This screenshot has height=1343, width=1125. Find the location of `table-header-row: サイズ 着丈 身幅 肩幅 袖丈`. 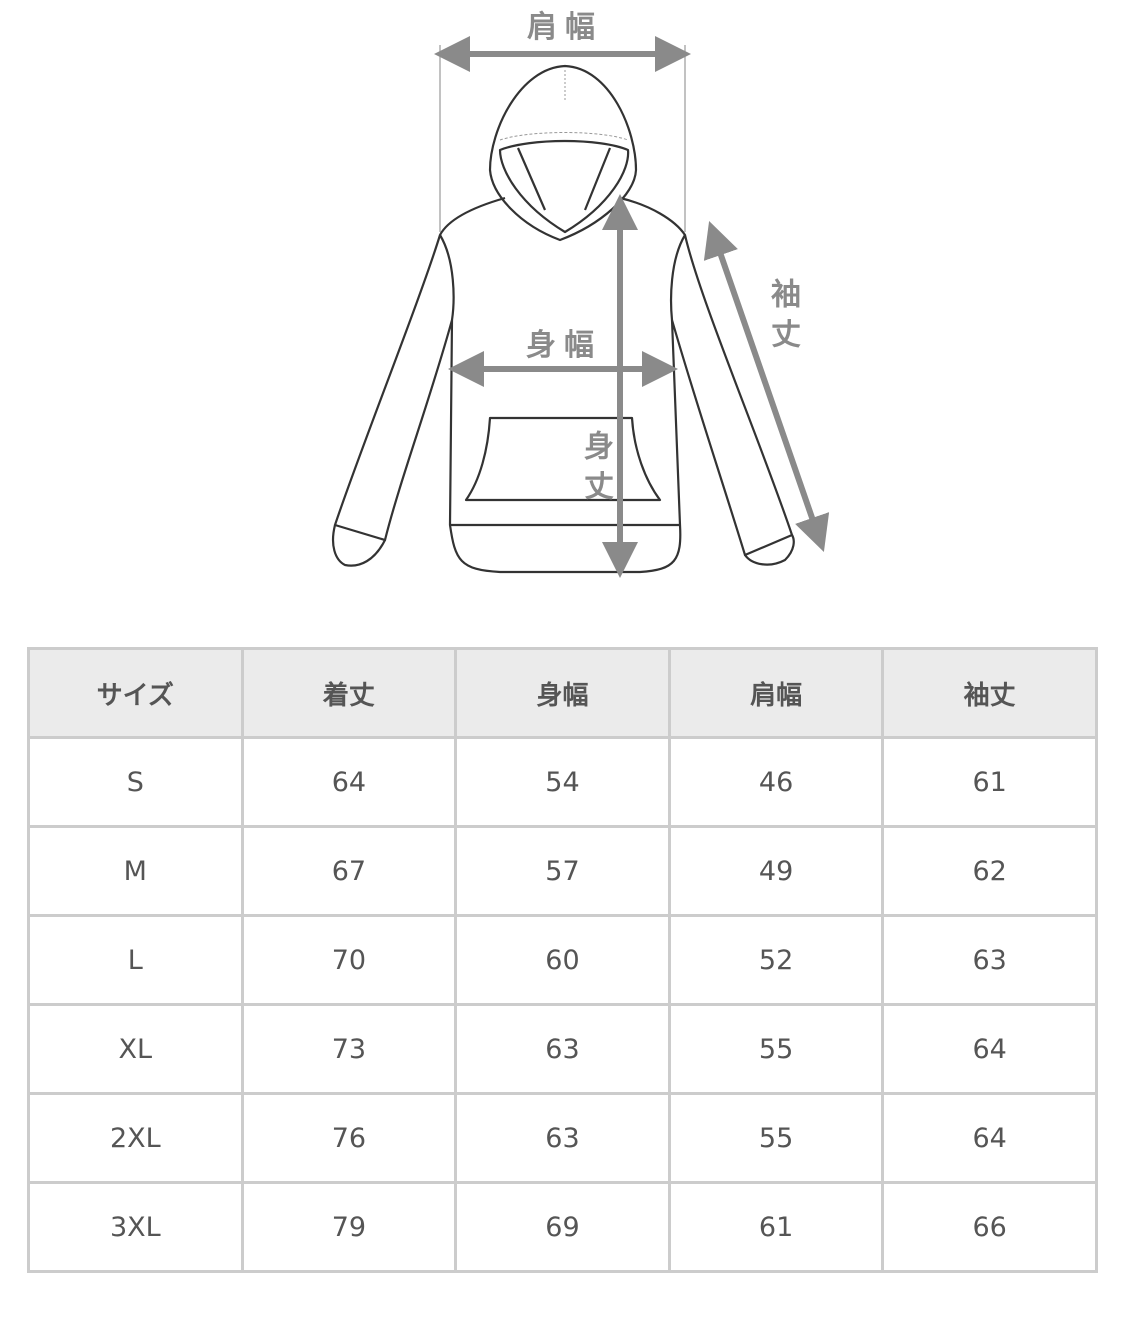

table-header-row: サイズ 着丈 身幅 肩幅 袖丈 is located at coordinates (562, 693).